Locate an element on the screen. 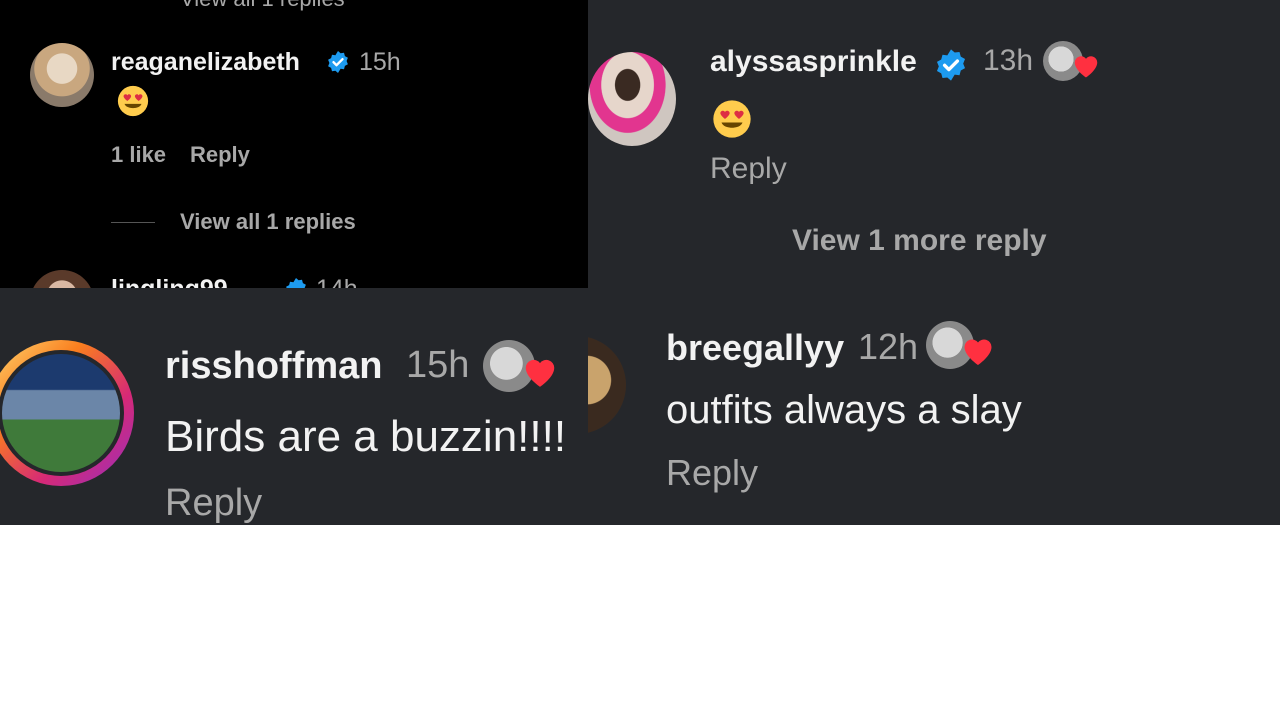 The height and width of the screenshot is (720, 1280). avatar-photo is located at coordinates (61, 413).